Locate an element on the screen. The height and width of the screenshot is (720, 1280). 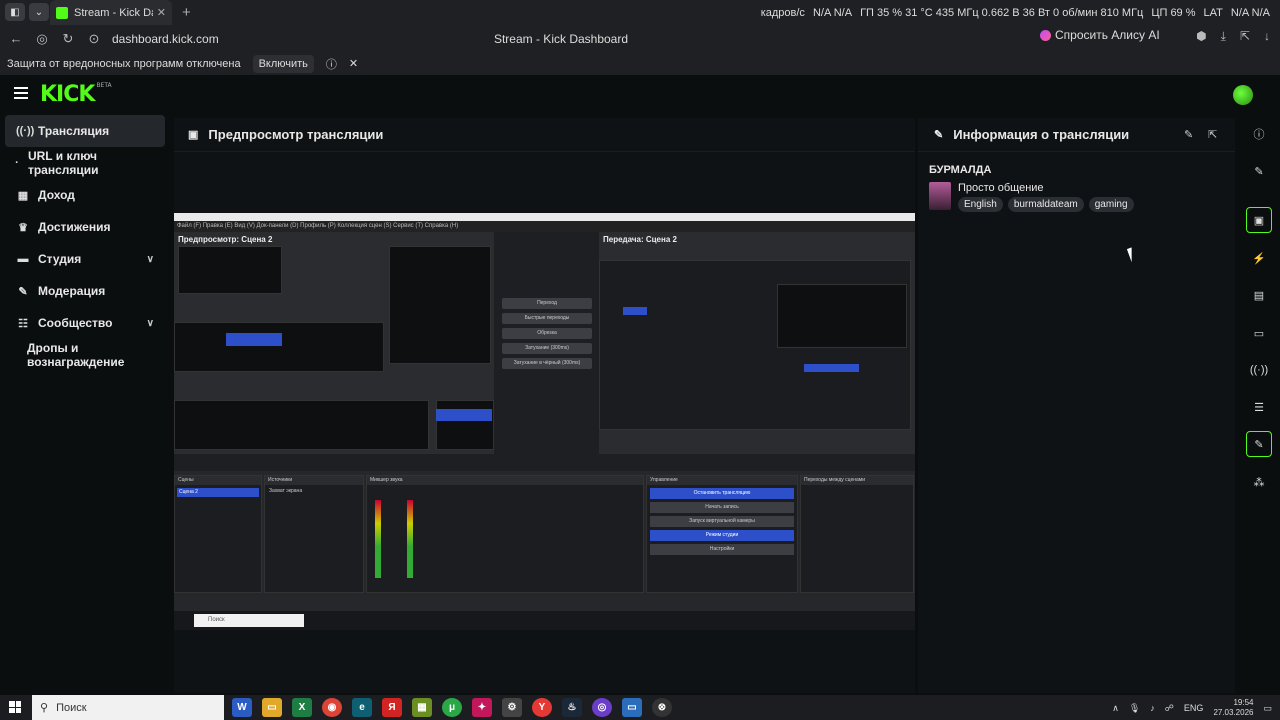
language-indicator: ENG is located at coordinates (1194, 708).